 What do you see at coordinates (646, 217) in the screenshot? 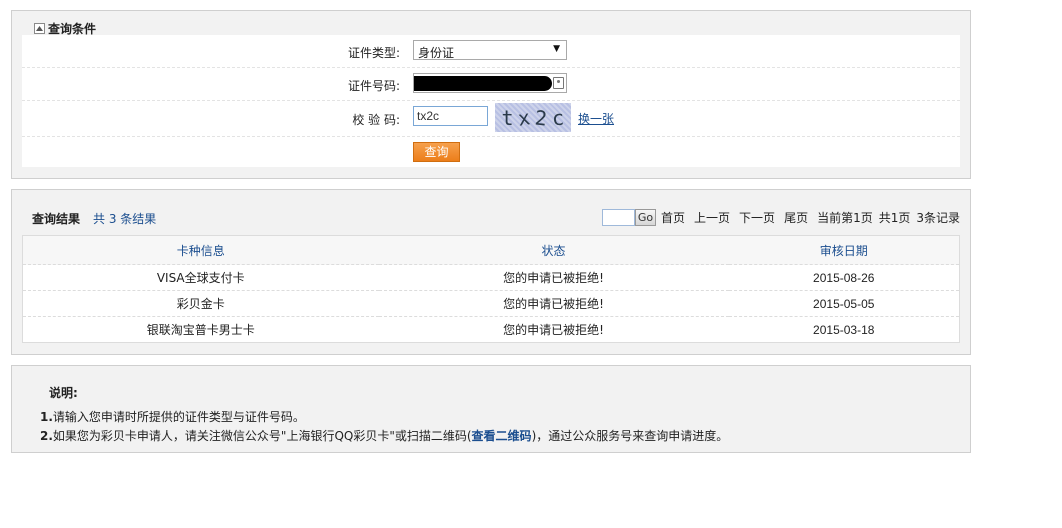
I see `go-button: Go` at bounding box center [646, 217].